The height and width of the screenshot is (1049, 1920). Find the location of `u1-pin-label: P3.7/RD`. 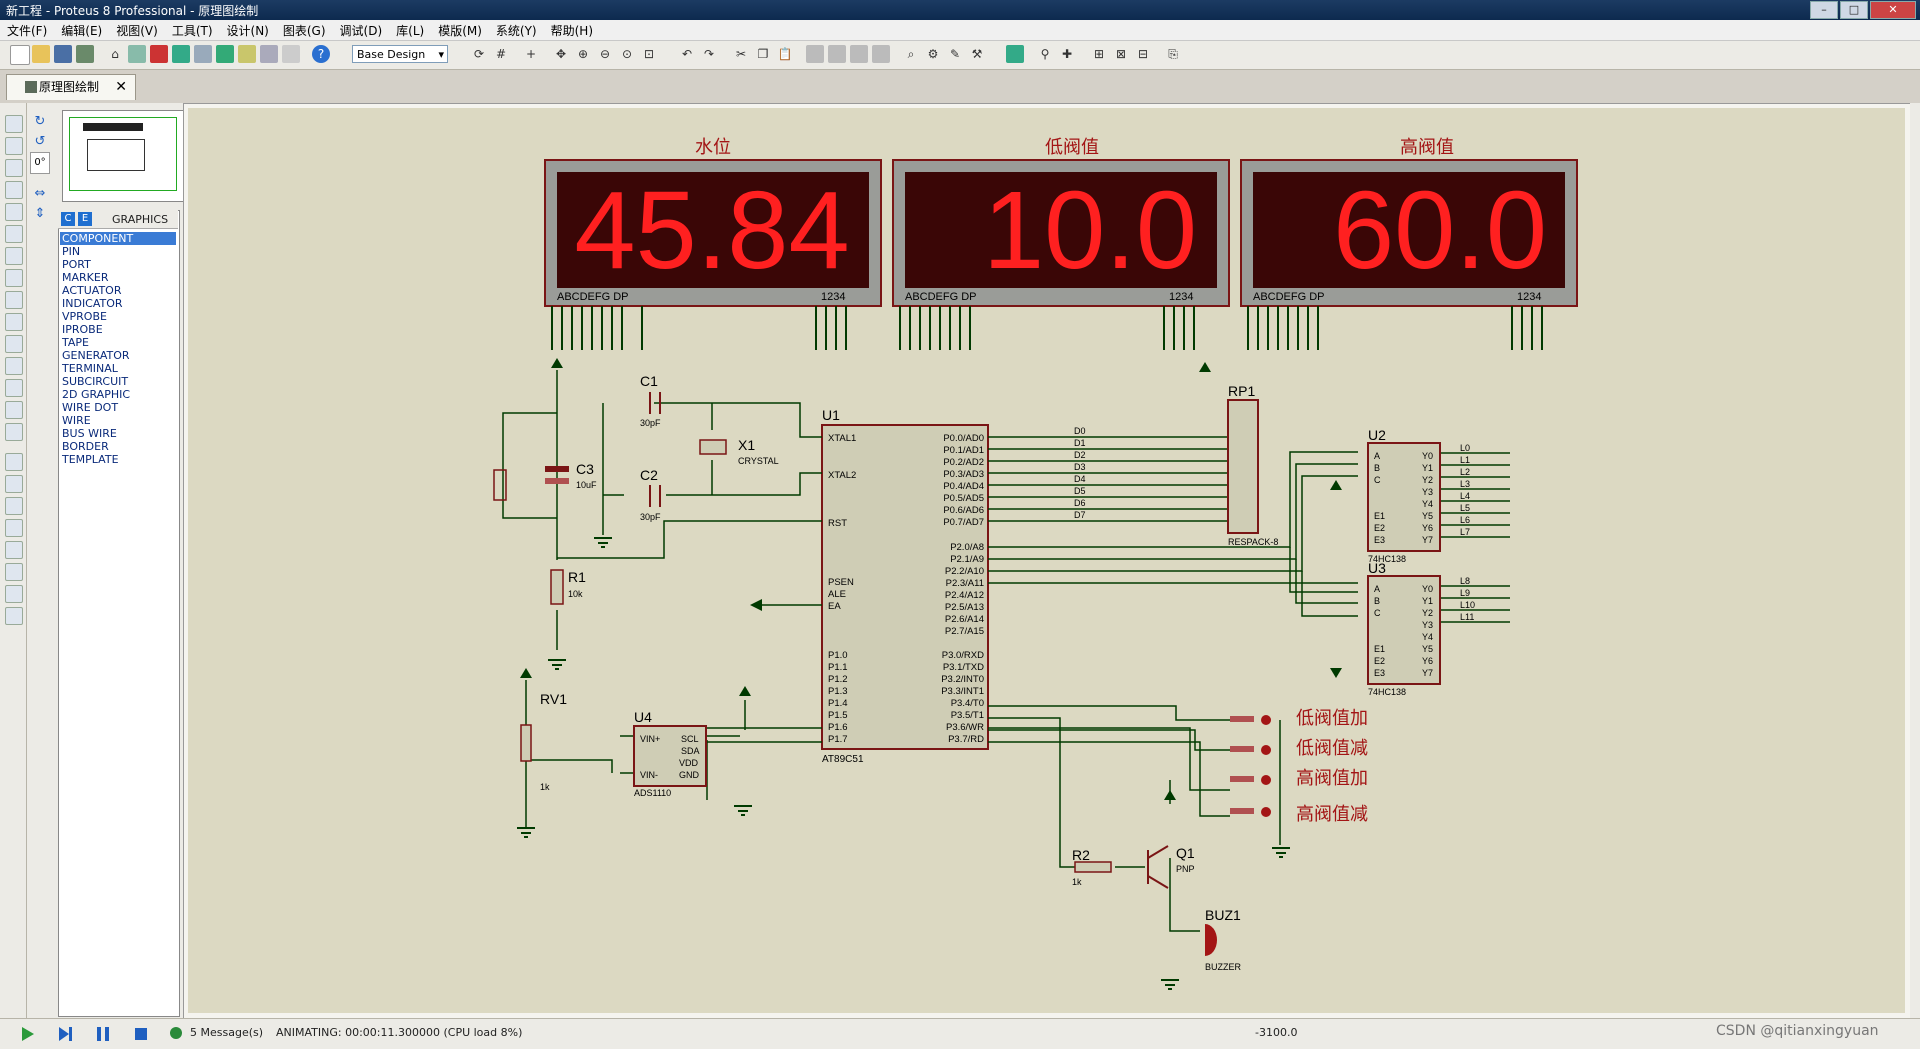

u1-pin-label: P3.7/RD is located at coordinates (966, 739).